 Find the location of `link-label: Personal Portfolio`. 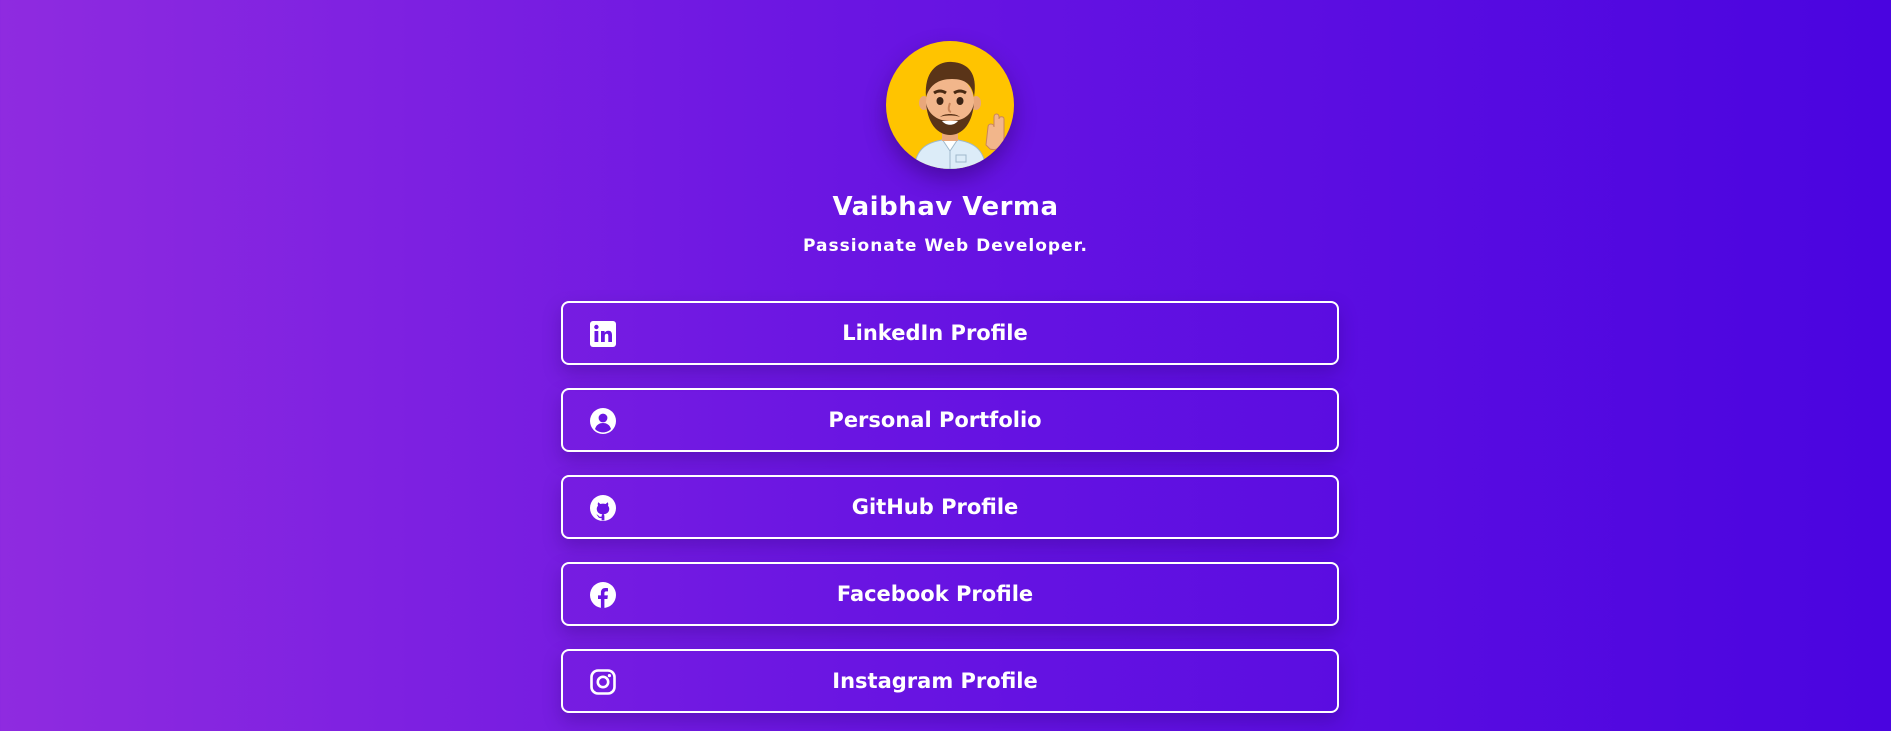

link-label: Personal Portfolio is located at coordinates (935, 420).